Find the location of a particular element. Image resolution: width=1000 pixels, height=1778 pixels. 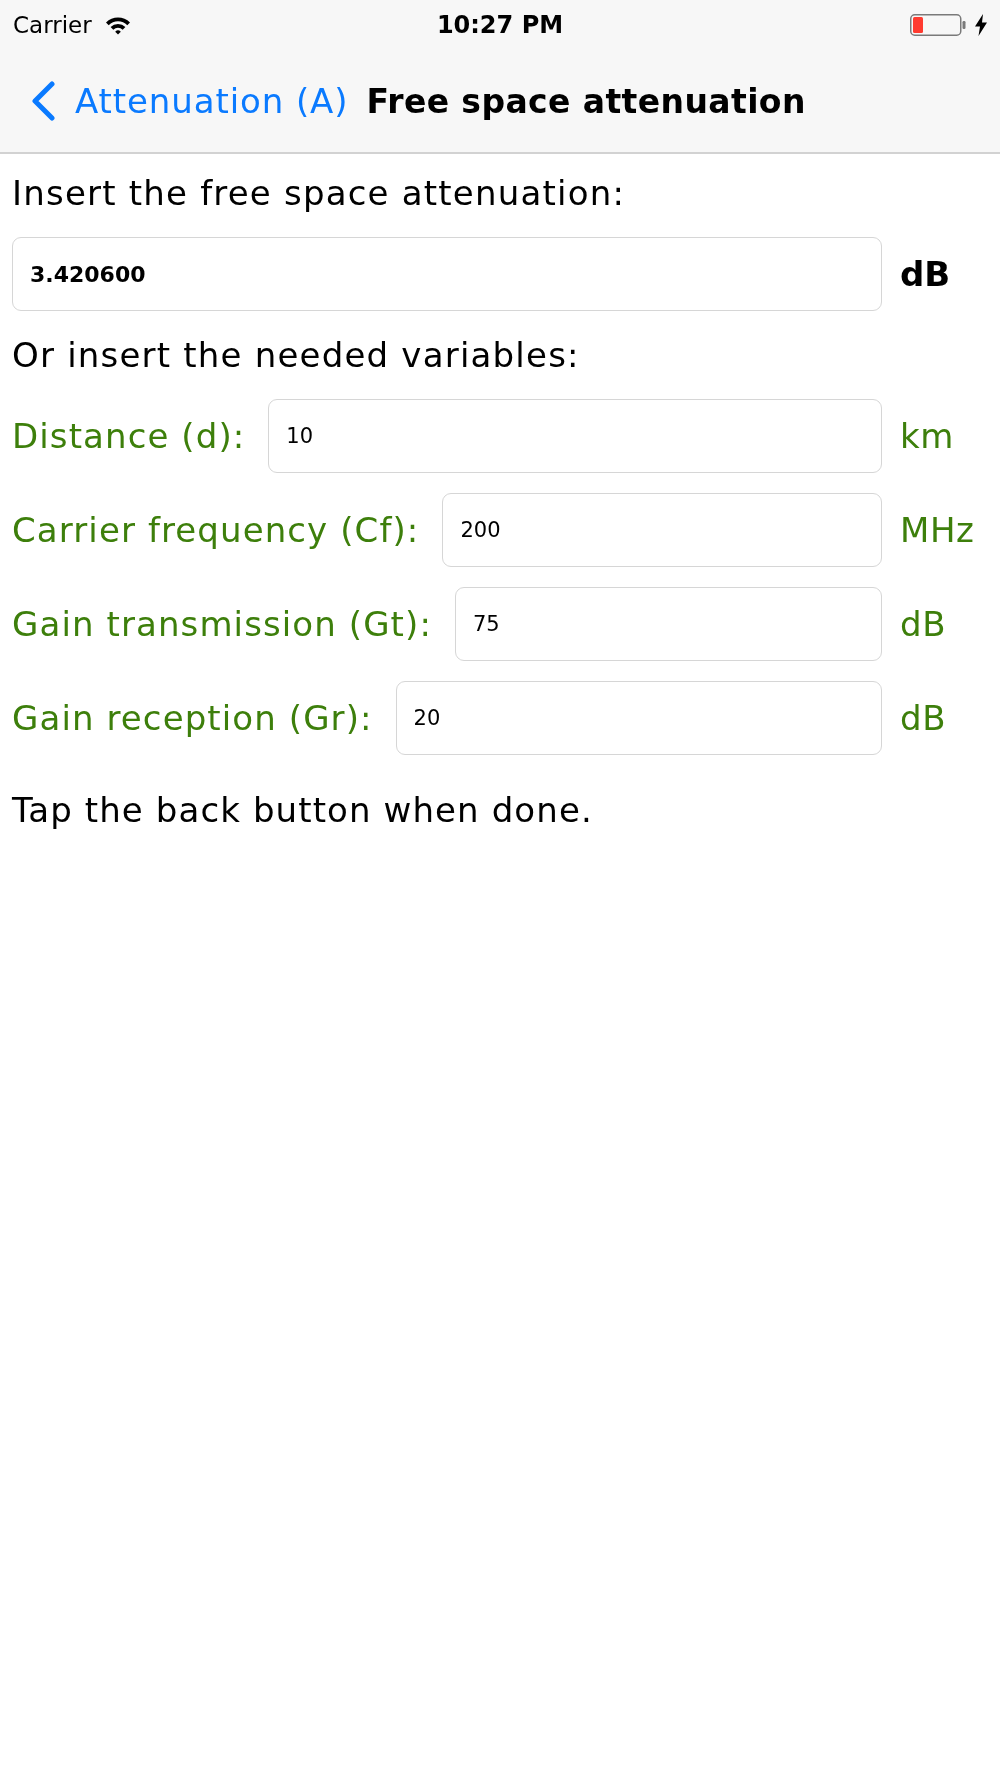

carrier-label: Carrier is located at coordinates (52, 25).